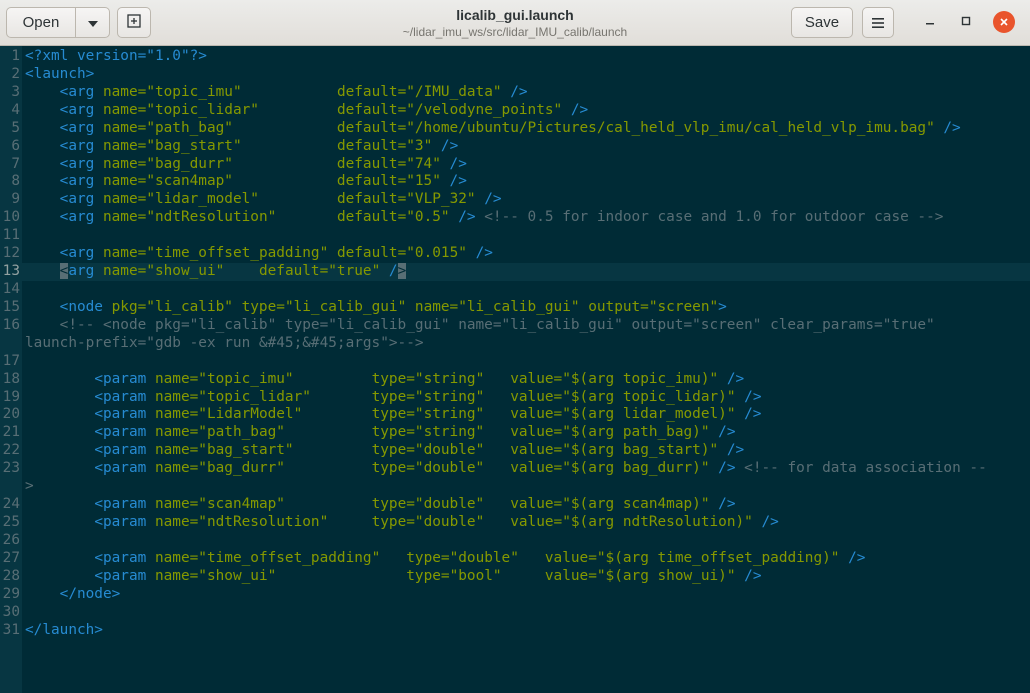  Describe the element at coordinates (241, 432) in the screenshot. I see `code-token: "path_bag"` at that location.